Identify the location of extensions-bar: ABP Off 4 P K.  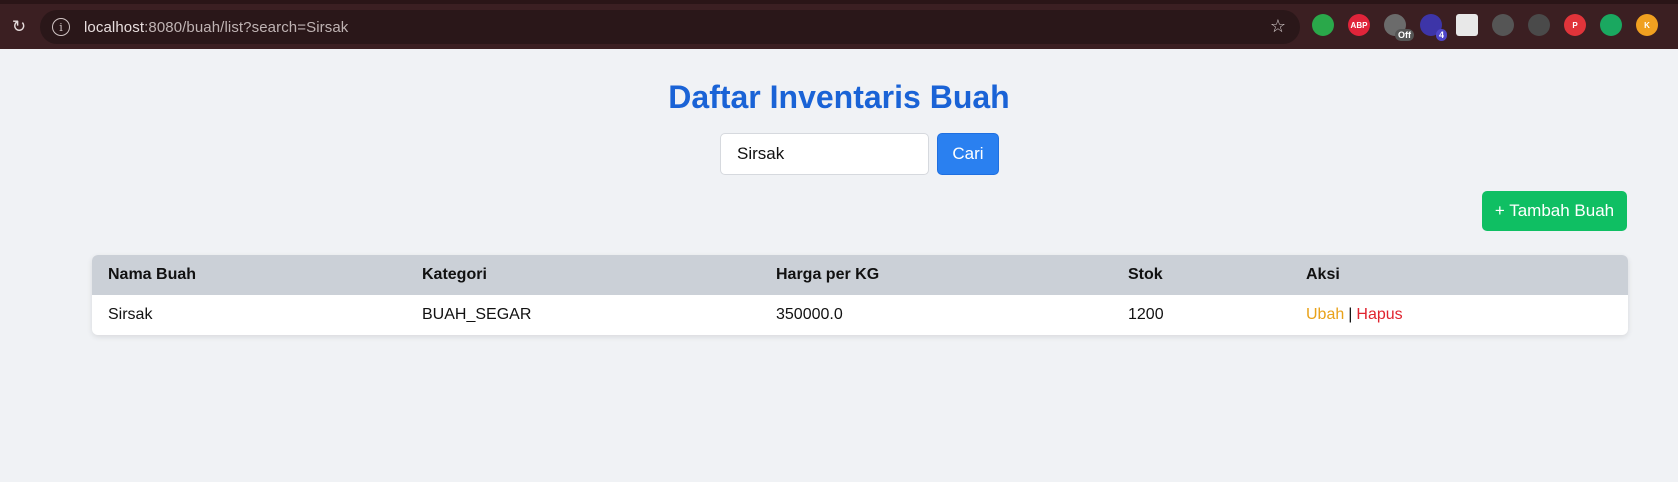
(1485, 27).